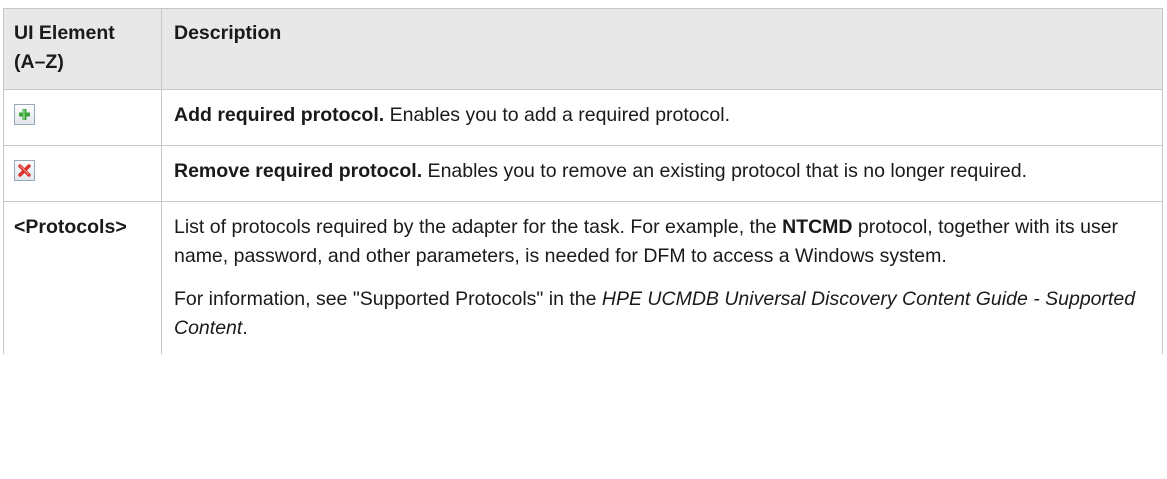  What do you see at coordinates (24, 170) in the screenshot?
I see `remove-icon` at bounding box center [24, 170].